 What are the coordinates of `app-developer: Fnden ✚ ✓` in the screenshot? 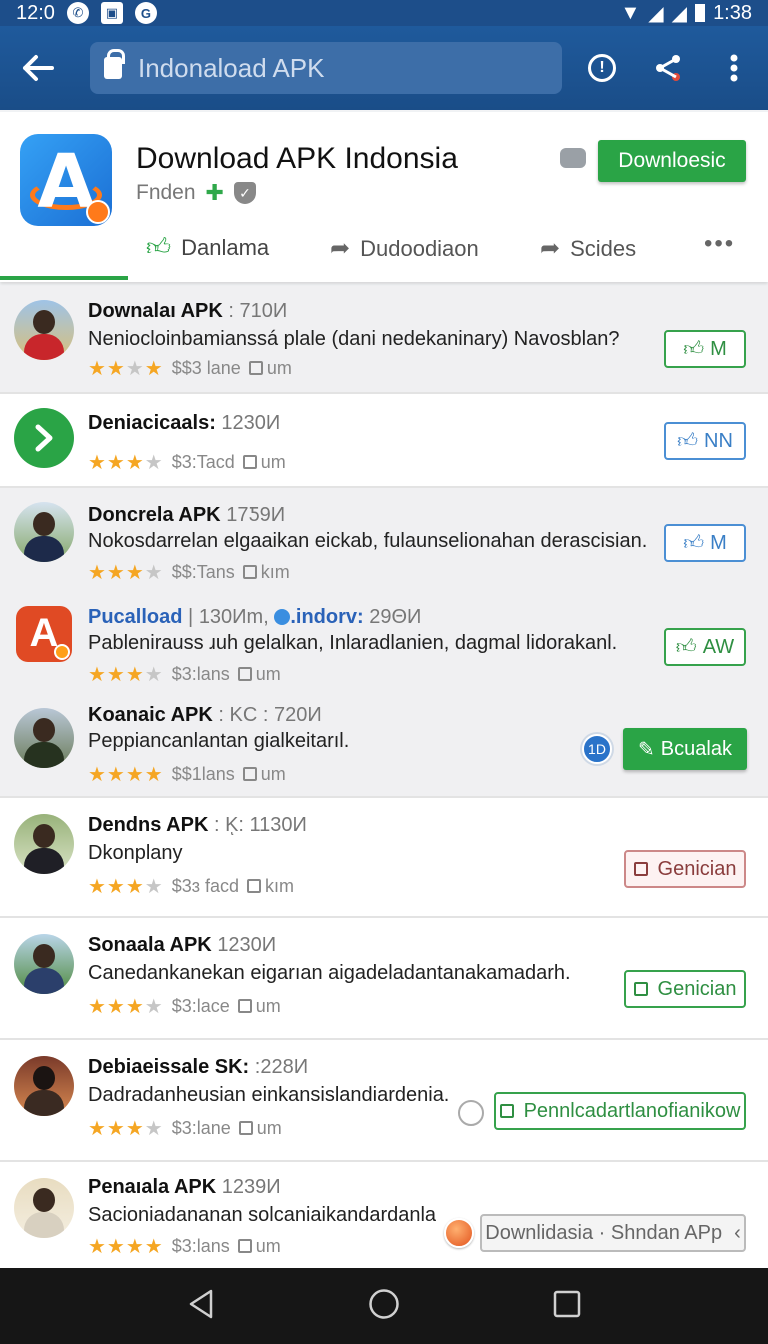 It's located at (196, 193).